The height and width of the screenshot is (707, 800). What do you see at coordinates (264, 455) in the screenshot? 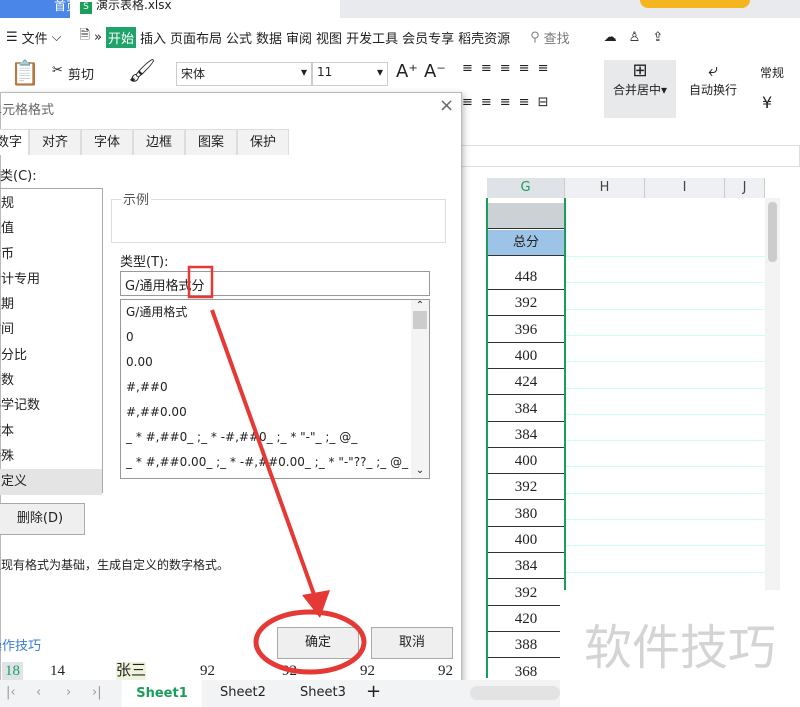
I see `annotation-arrow-line` at bounding box center [264, 455].